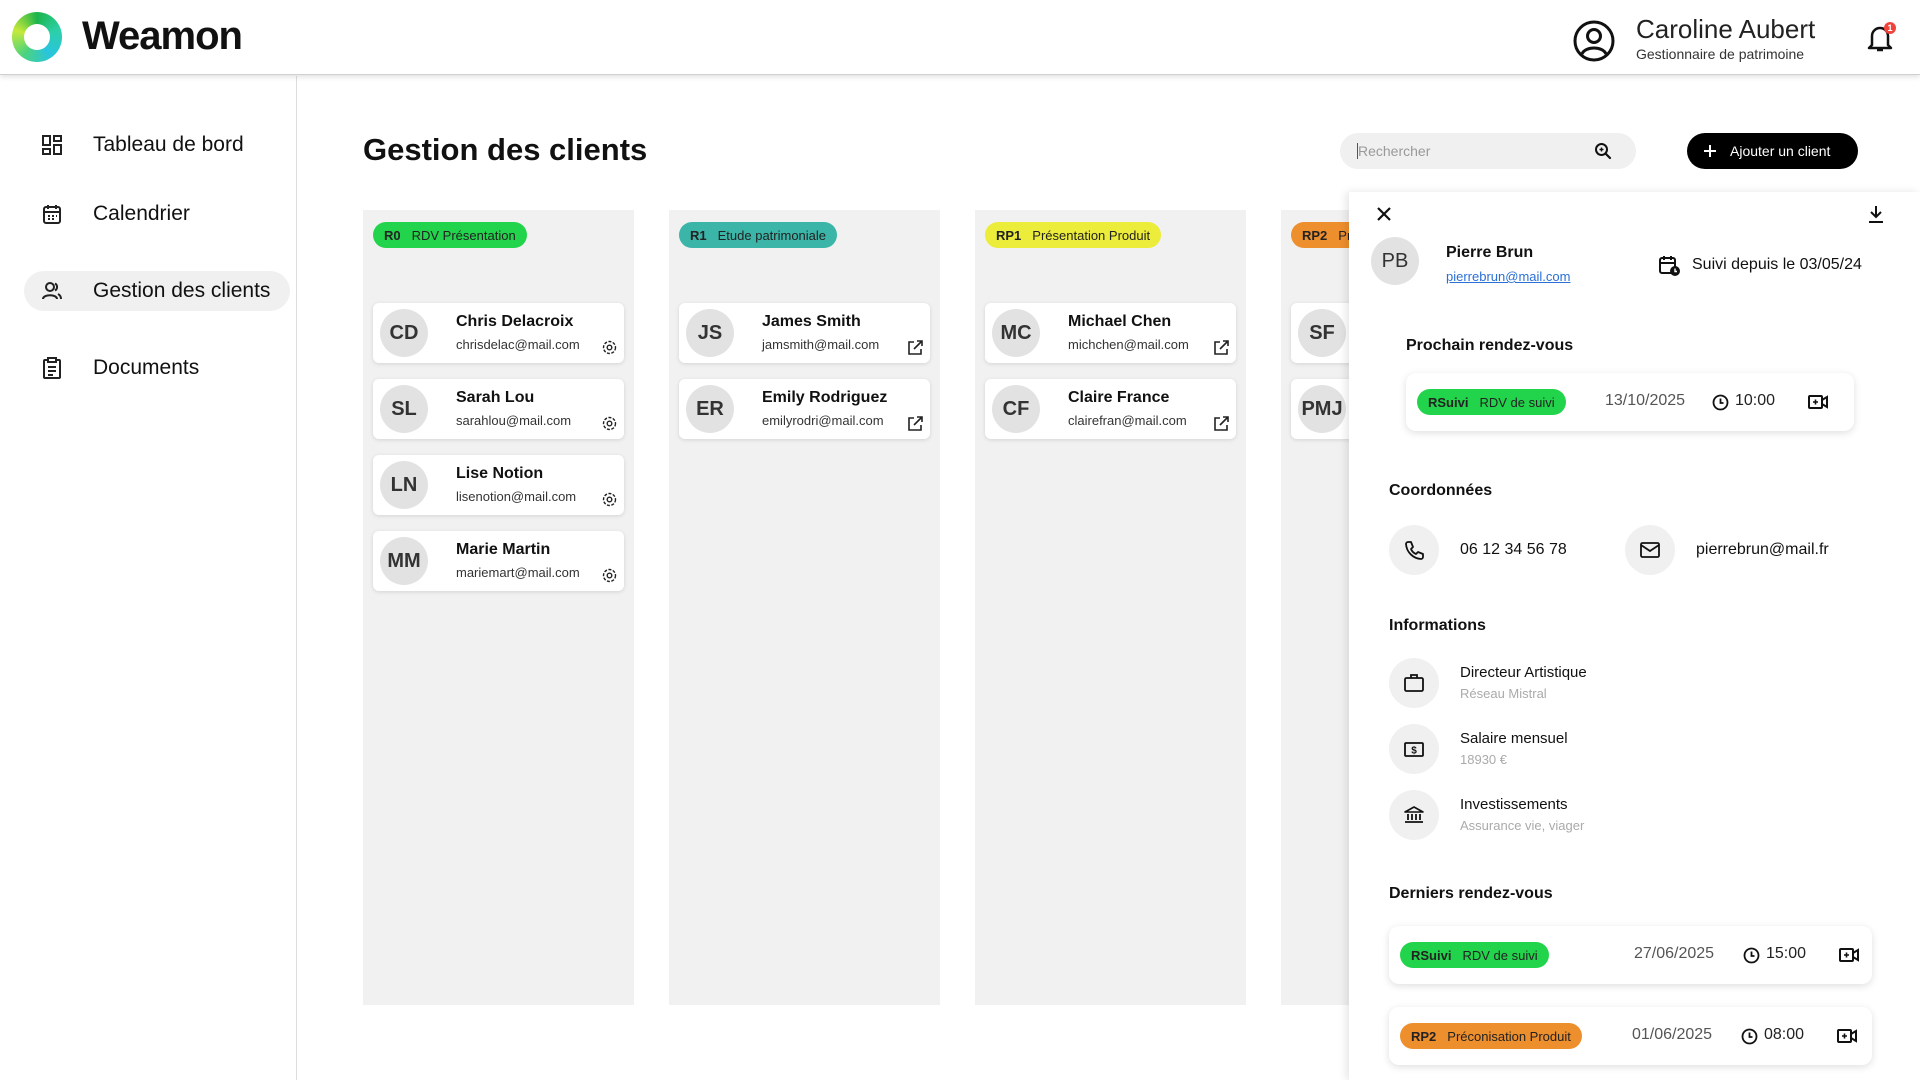 The height and width of the screenshot is (1080, 1920). I want to click on next-appointment-card: RSuivi RDV de suivi 13/10/2025 10:00, so click(1630, 402).